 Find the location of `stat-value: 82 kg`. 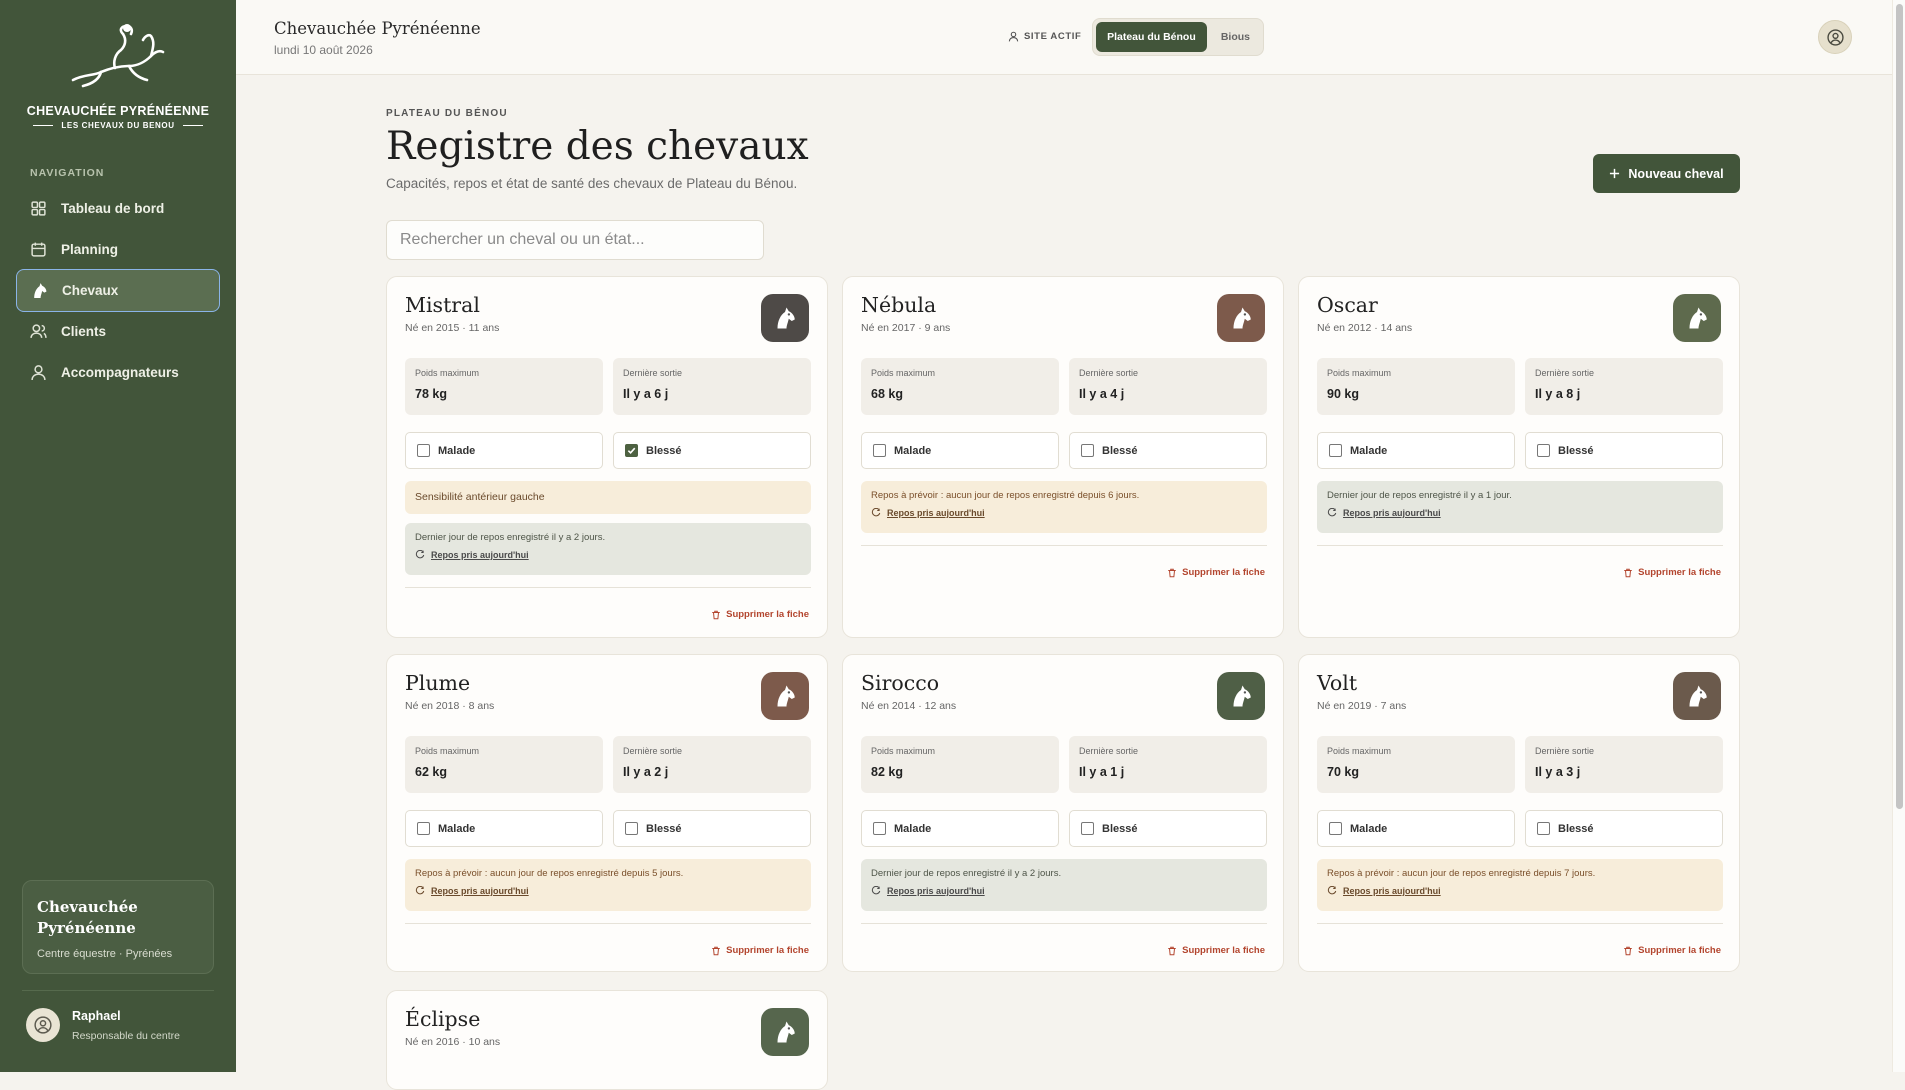

stat-value: 82 kg is located at coordinates (887, 772).